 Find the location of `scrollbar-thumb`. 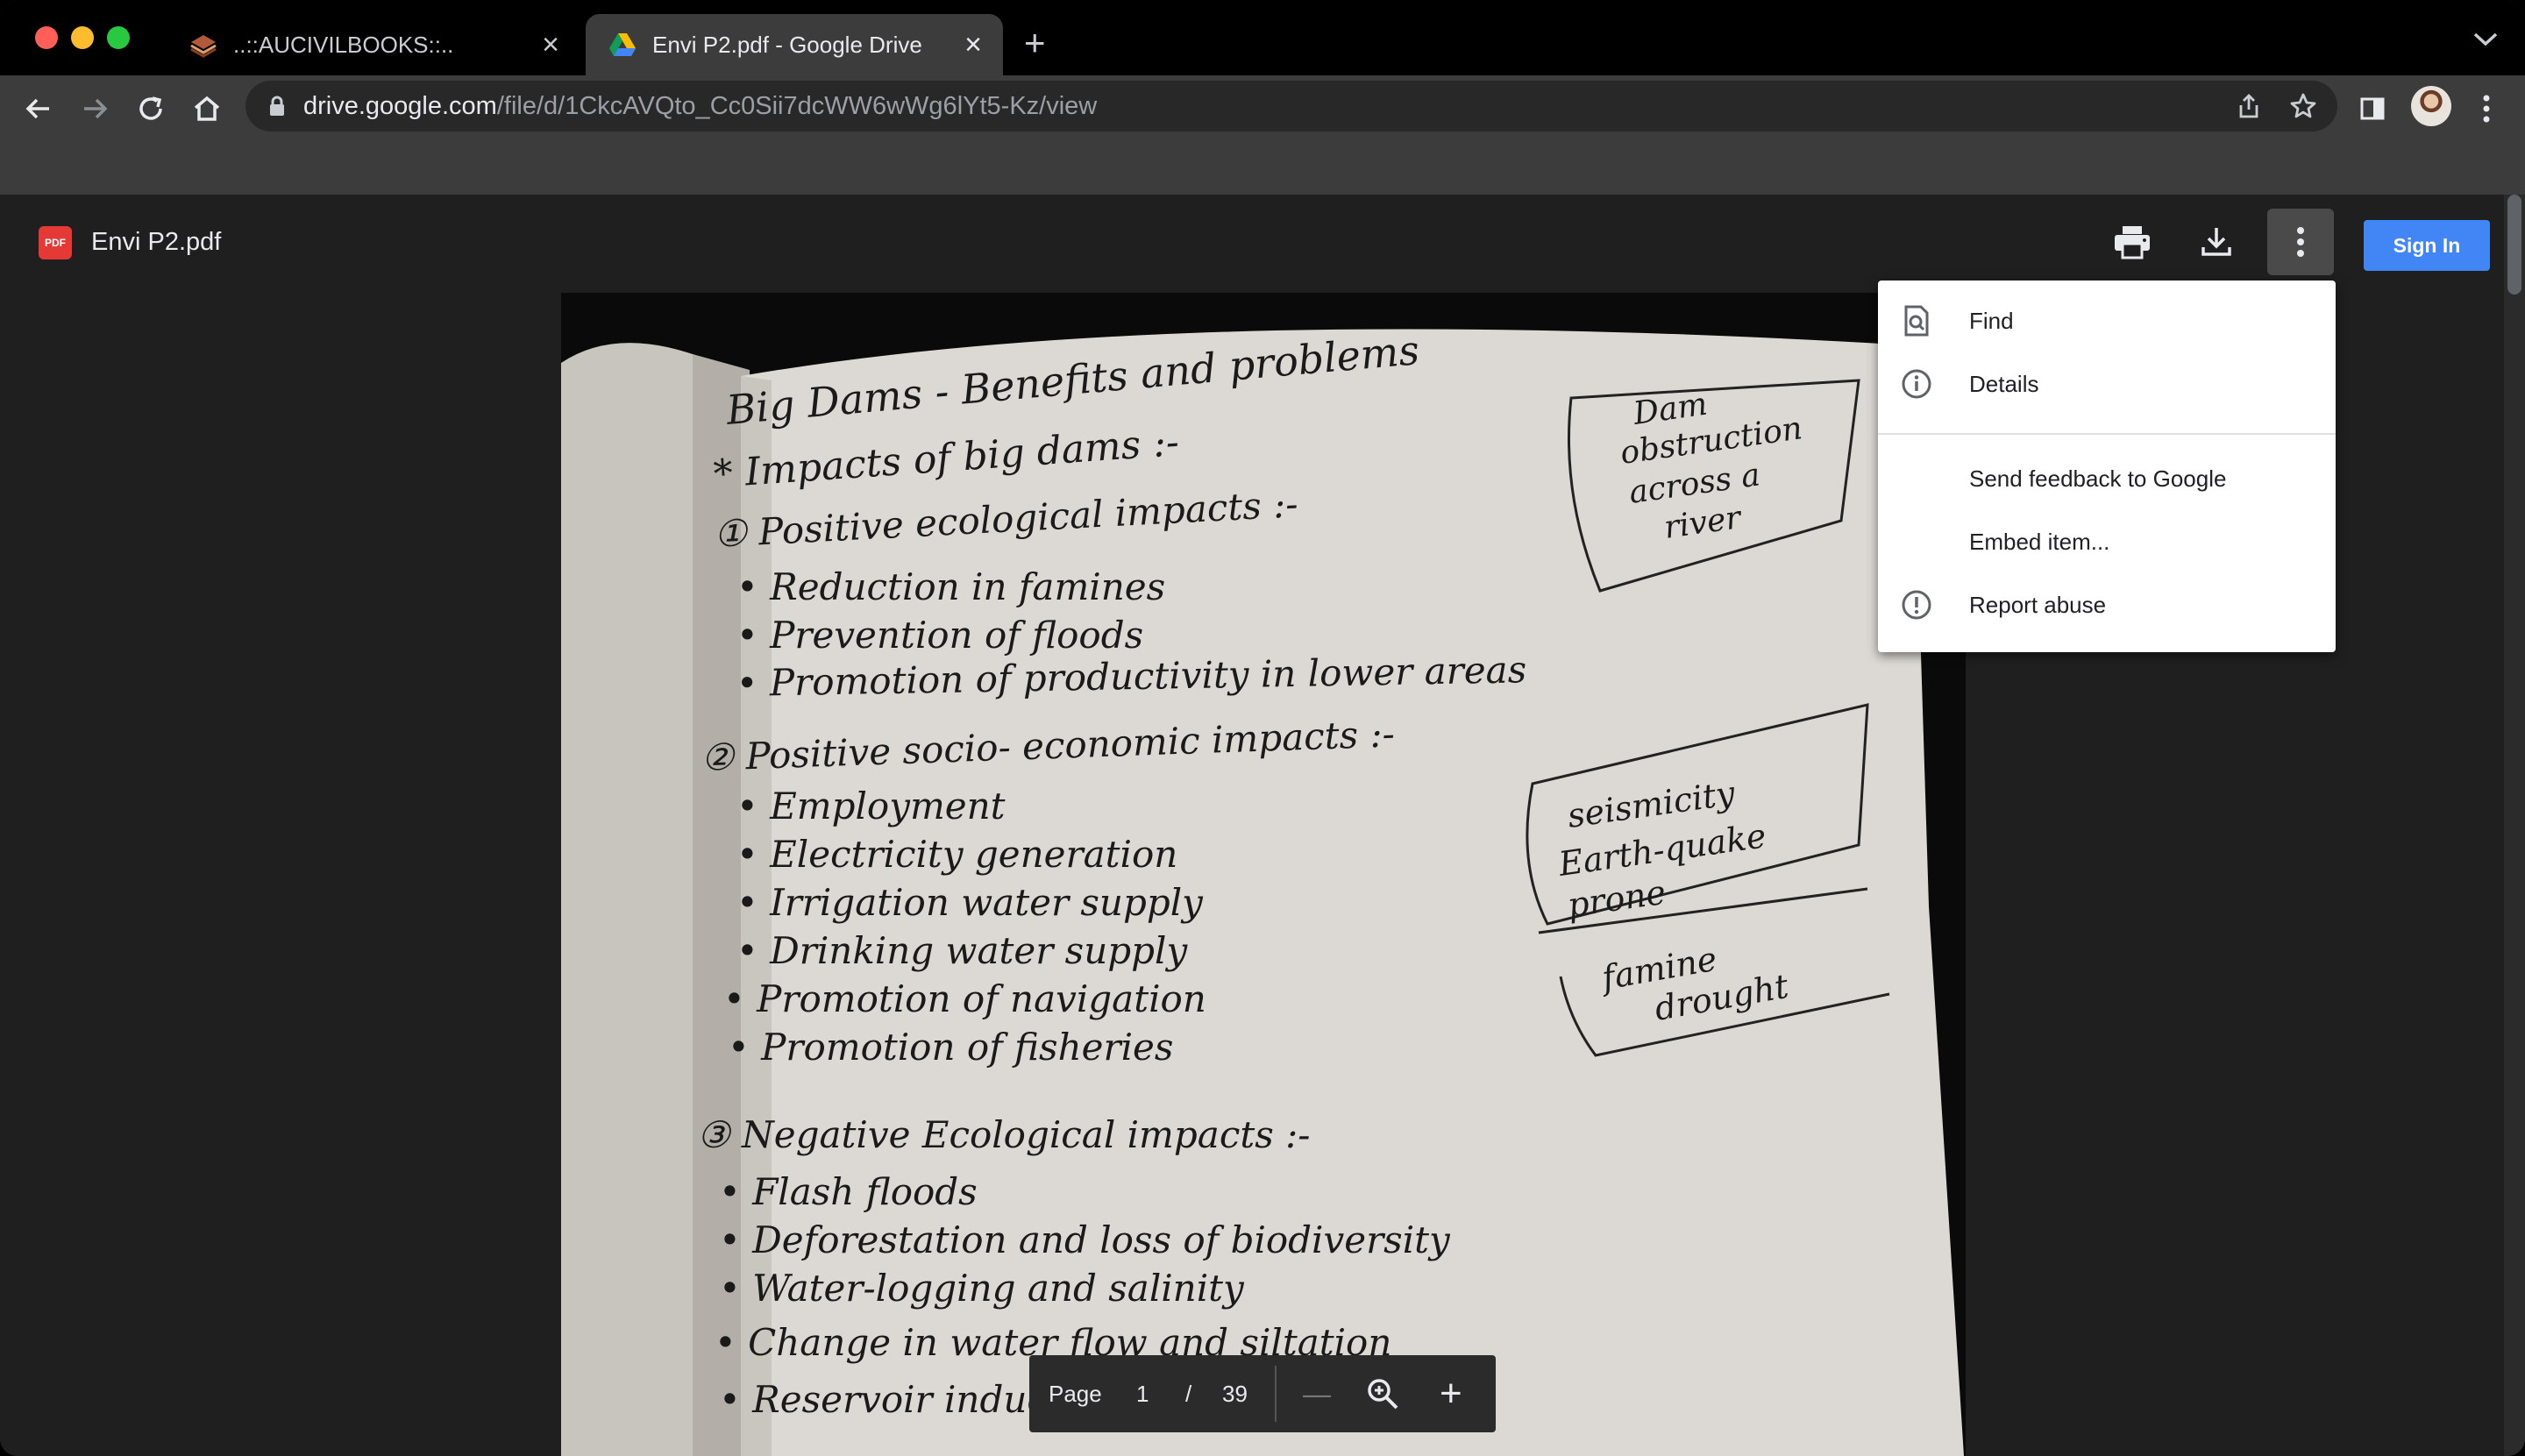

scrollbar-thumb is located at coordinates (2514, 245).